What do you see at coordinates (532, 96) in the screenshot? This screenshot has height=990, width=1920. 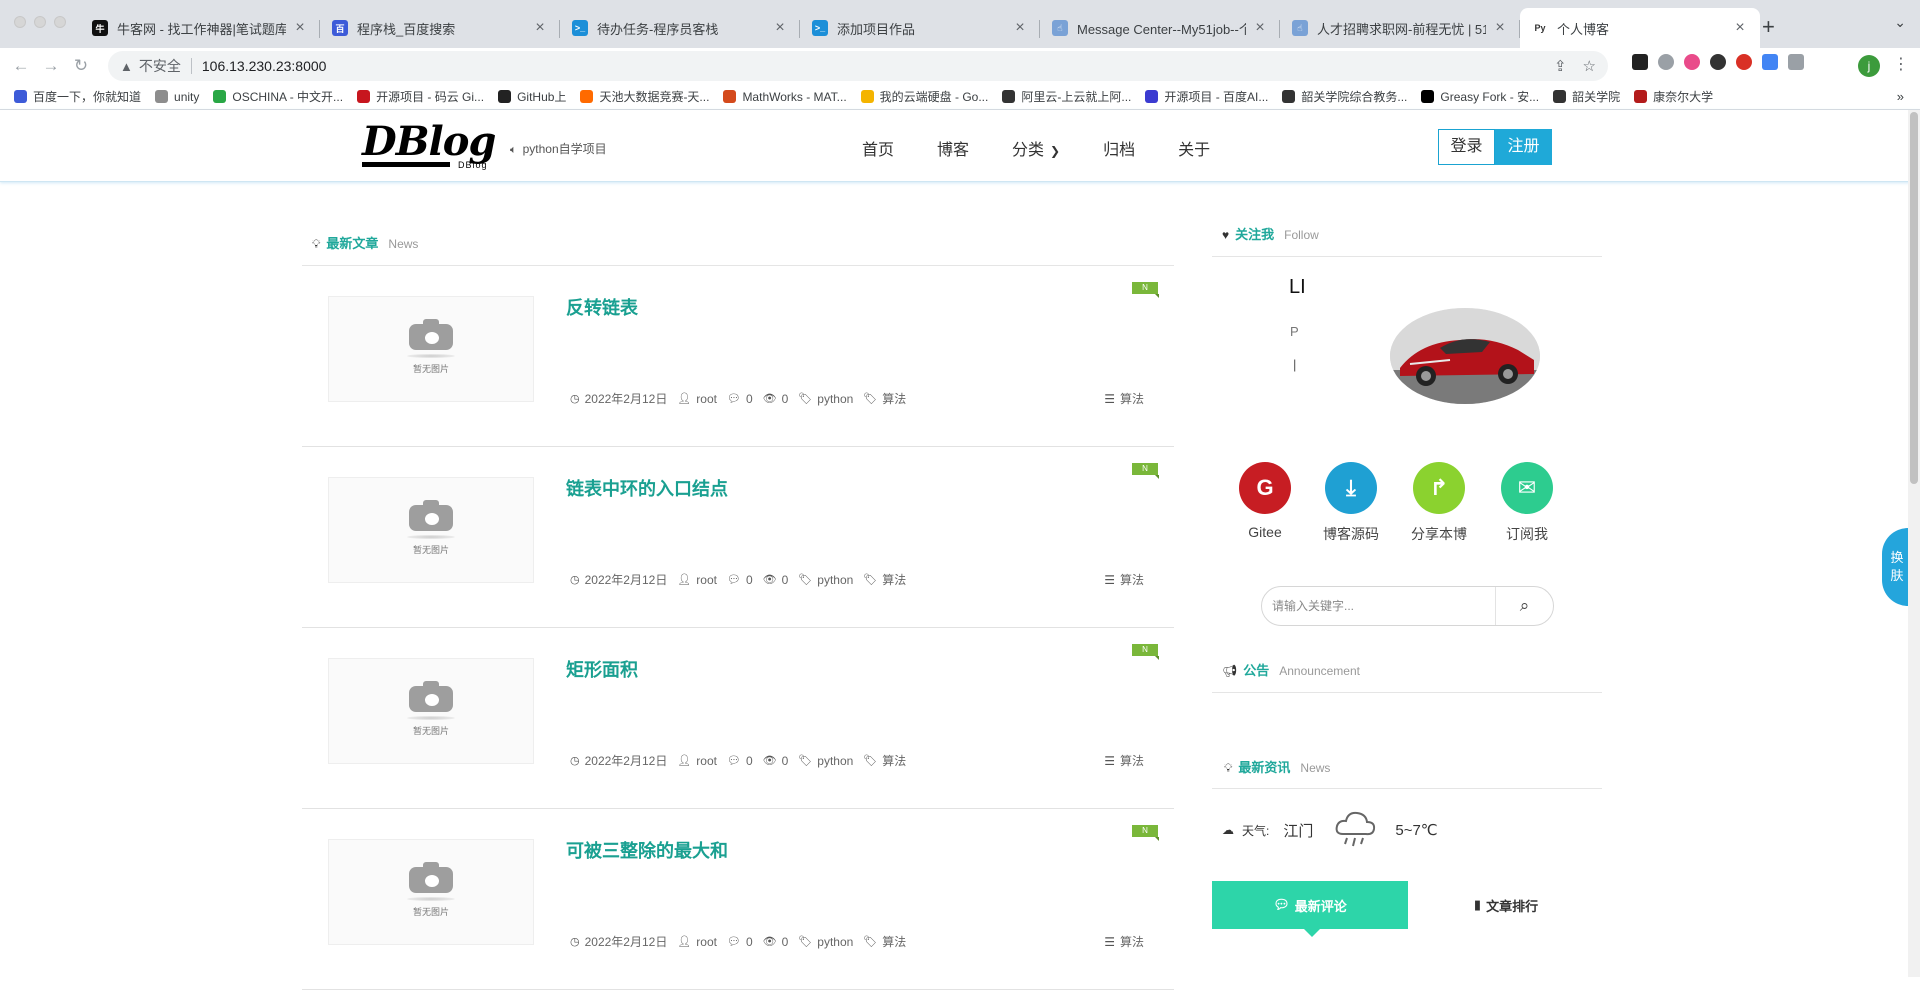 I see `bookmark-item: GitHub上` at bounding box center [532, 96].